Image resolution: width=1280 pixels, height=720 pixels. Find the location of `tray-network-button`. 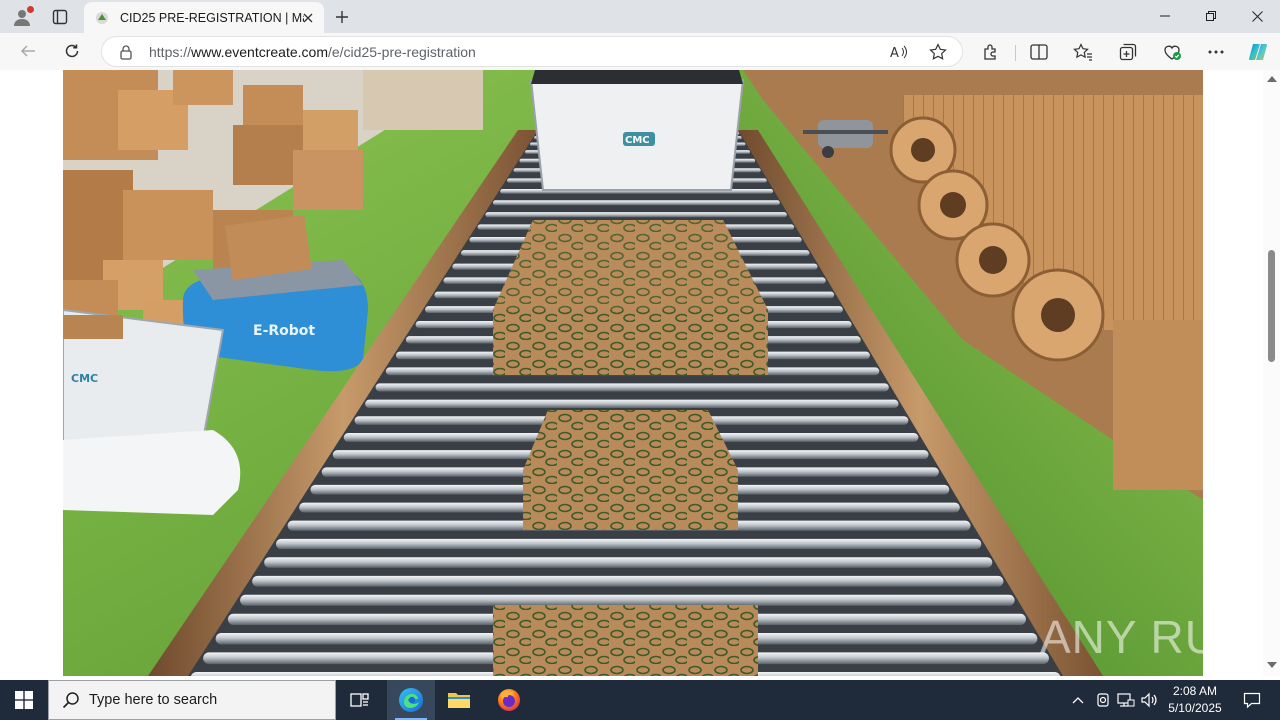

tray-network-button is located at coordinates (1126, 700).